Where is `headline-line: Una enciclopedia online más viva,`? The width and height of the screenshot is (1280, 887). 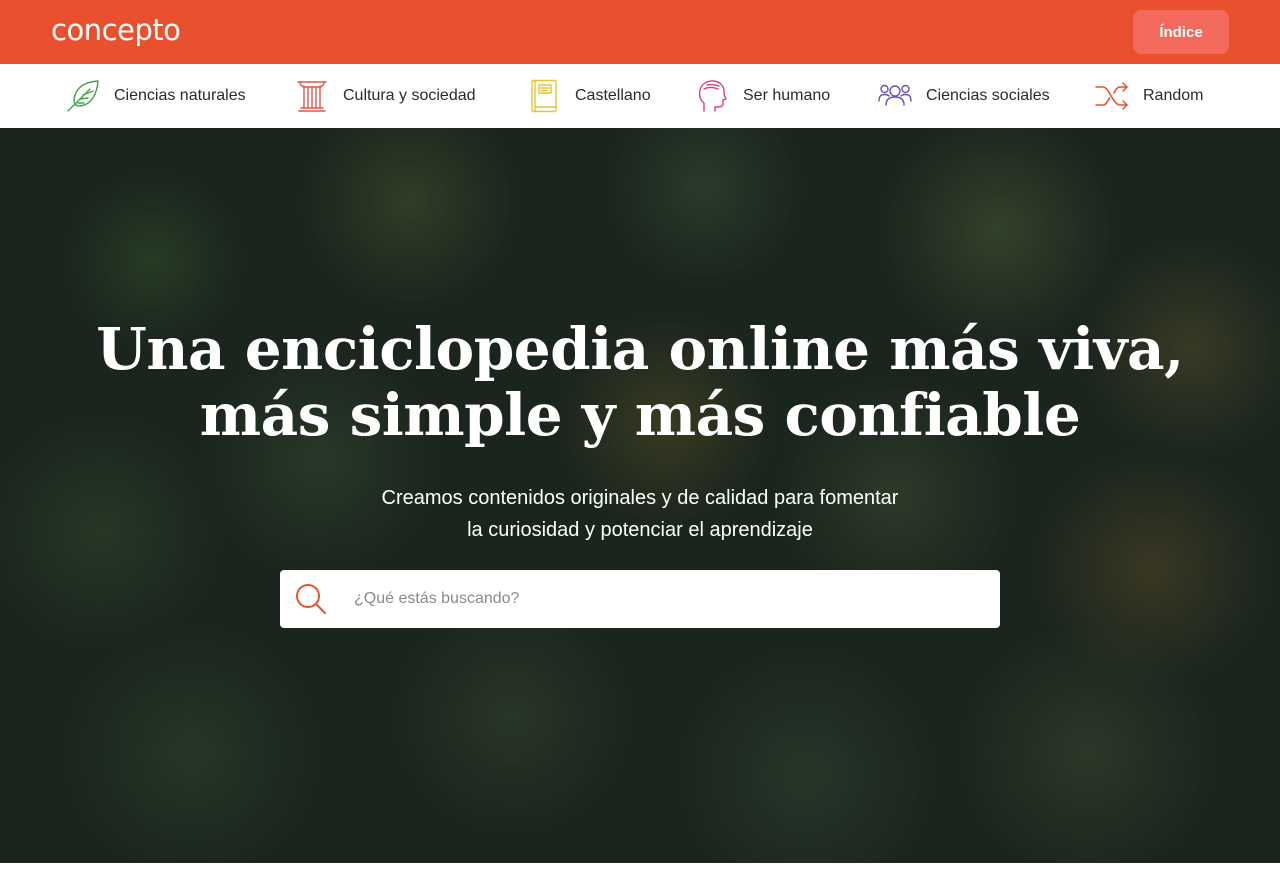
headline-line: Una enciclopedia online más viva, is located at coordinates (640, 349).